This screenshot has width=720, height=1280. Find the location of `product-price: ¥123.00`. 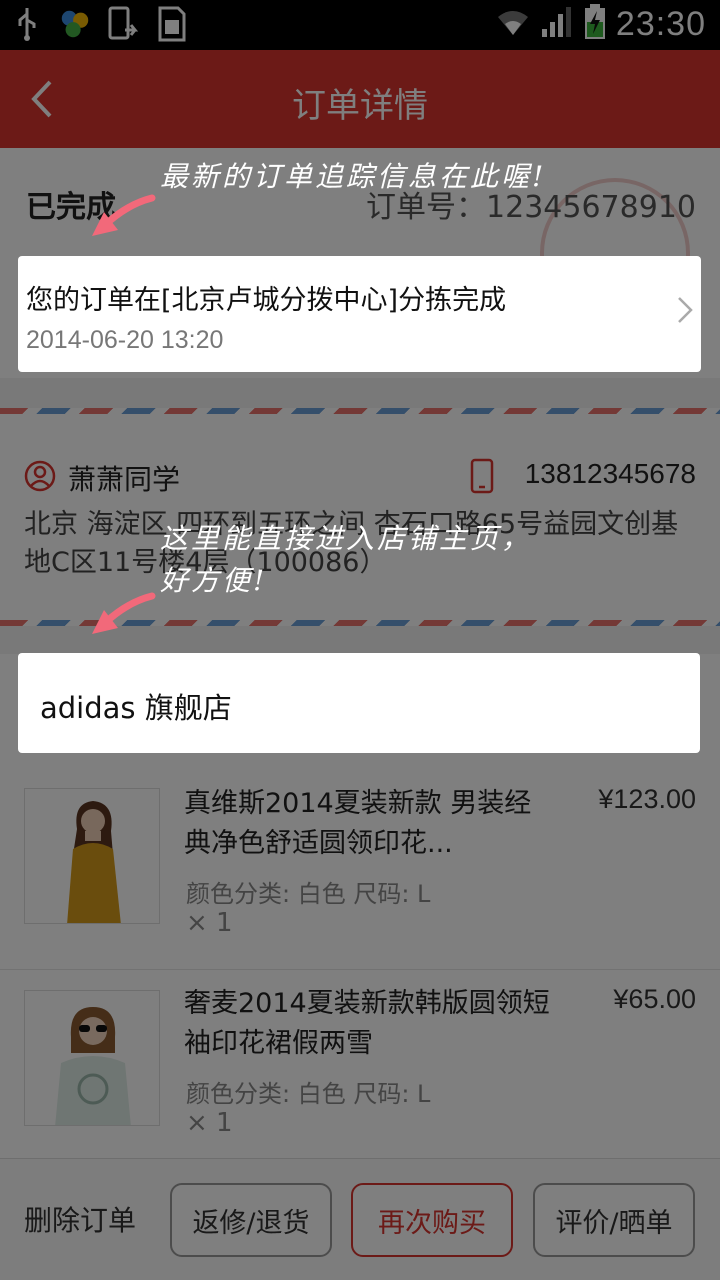

product-price: ¥123.00 is located at coordinates (647, 799).